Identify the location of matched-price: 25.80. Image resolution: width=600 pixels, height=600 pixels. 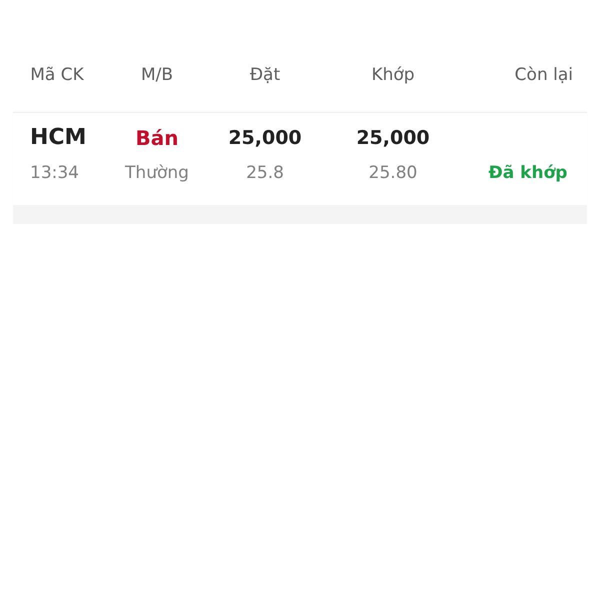
(393, 173).